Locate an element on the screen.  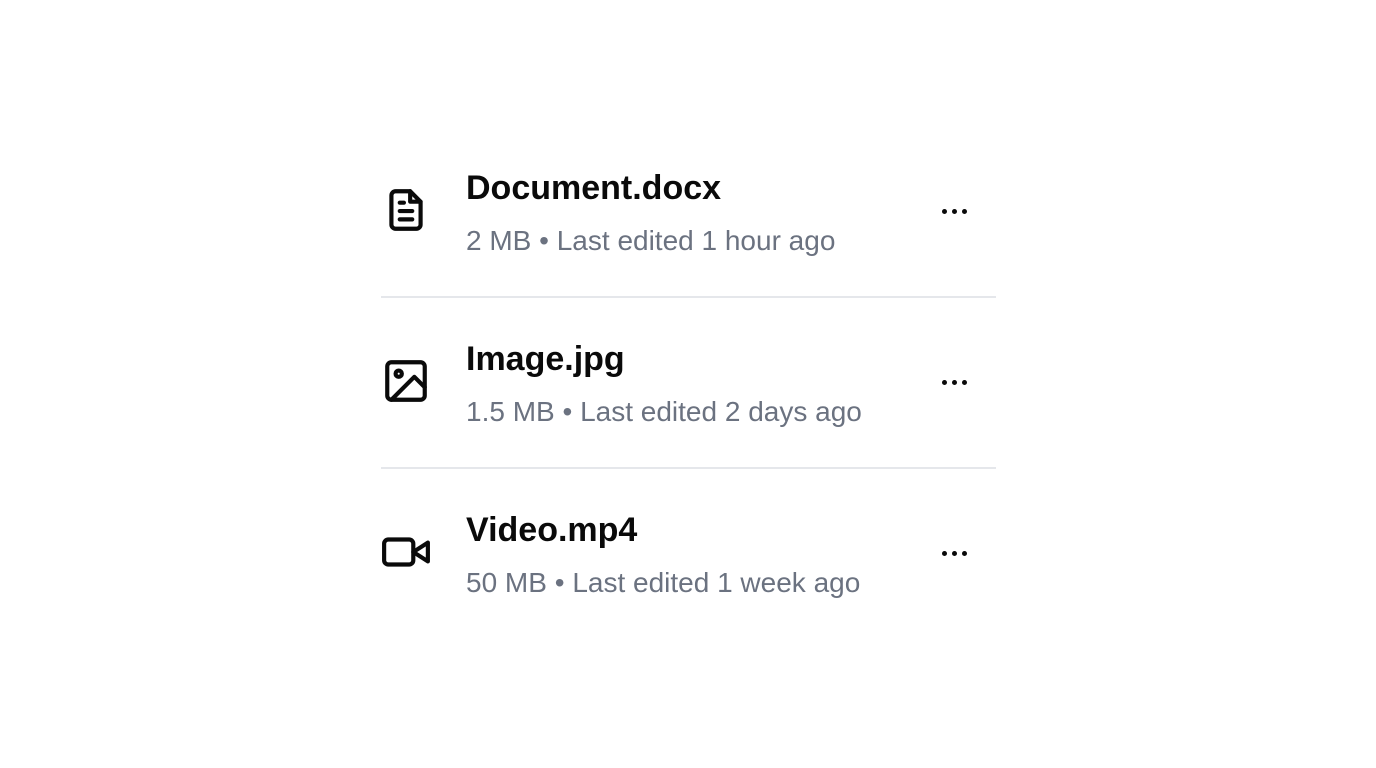
file-row: Video.mp4 50 MB • Last edited 1 week ago is located at coordinates (688, 554).